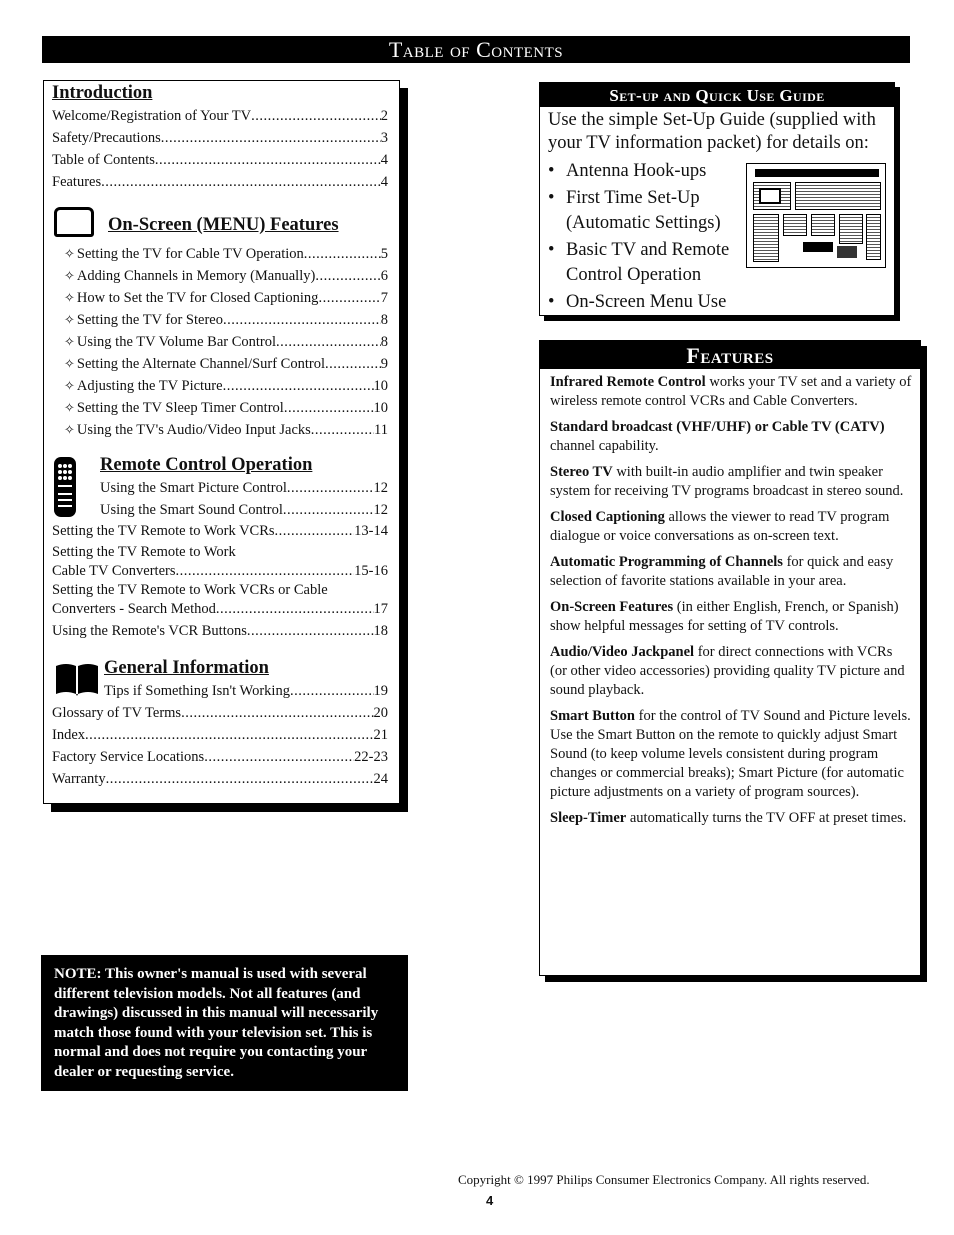 This screenshot has width=954, height=1235. I want to click on setup-guide-bullet: On-Screen Menu Use, so click(721, 302).